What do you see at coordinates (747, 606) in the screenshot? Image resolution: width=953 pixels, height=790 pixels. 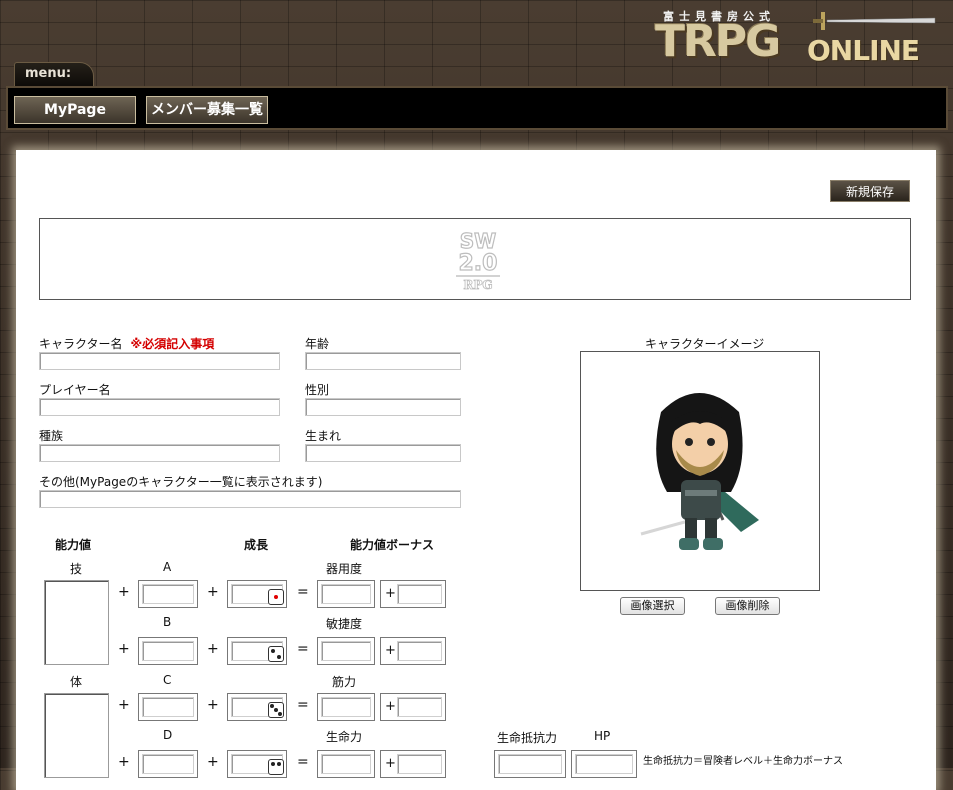 I see `image-delete-button: 画像削除` at bounding box center [747, 606].